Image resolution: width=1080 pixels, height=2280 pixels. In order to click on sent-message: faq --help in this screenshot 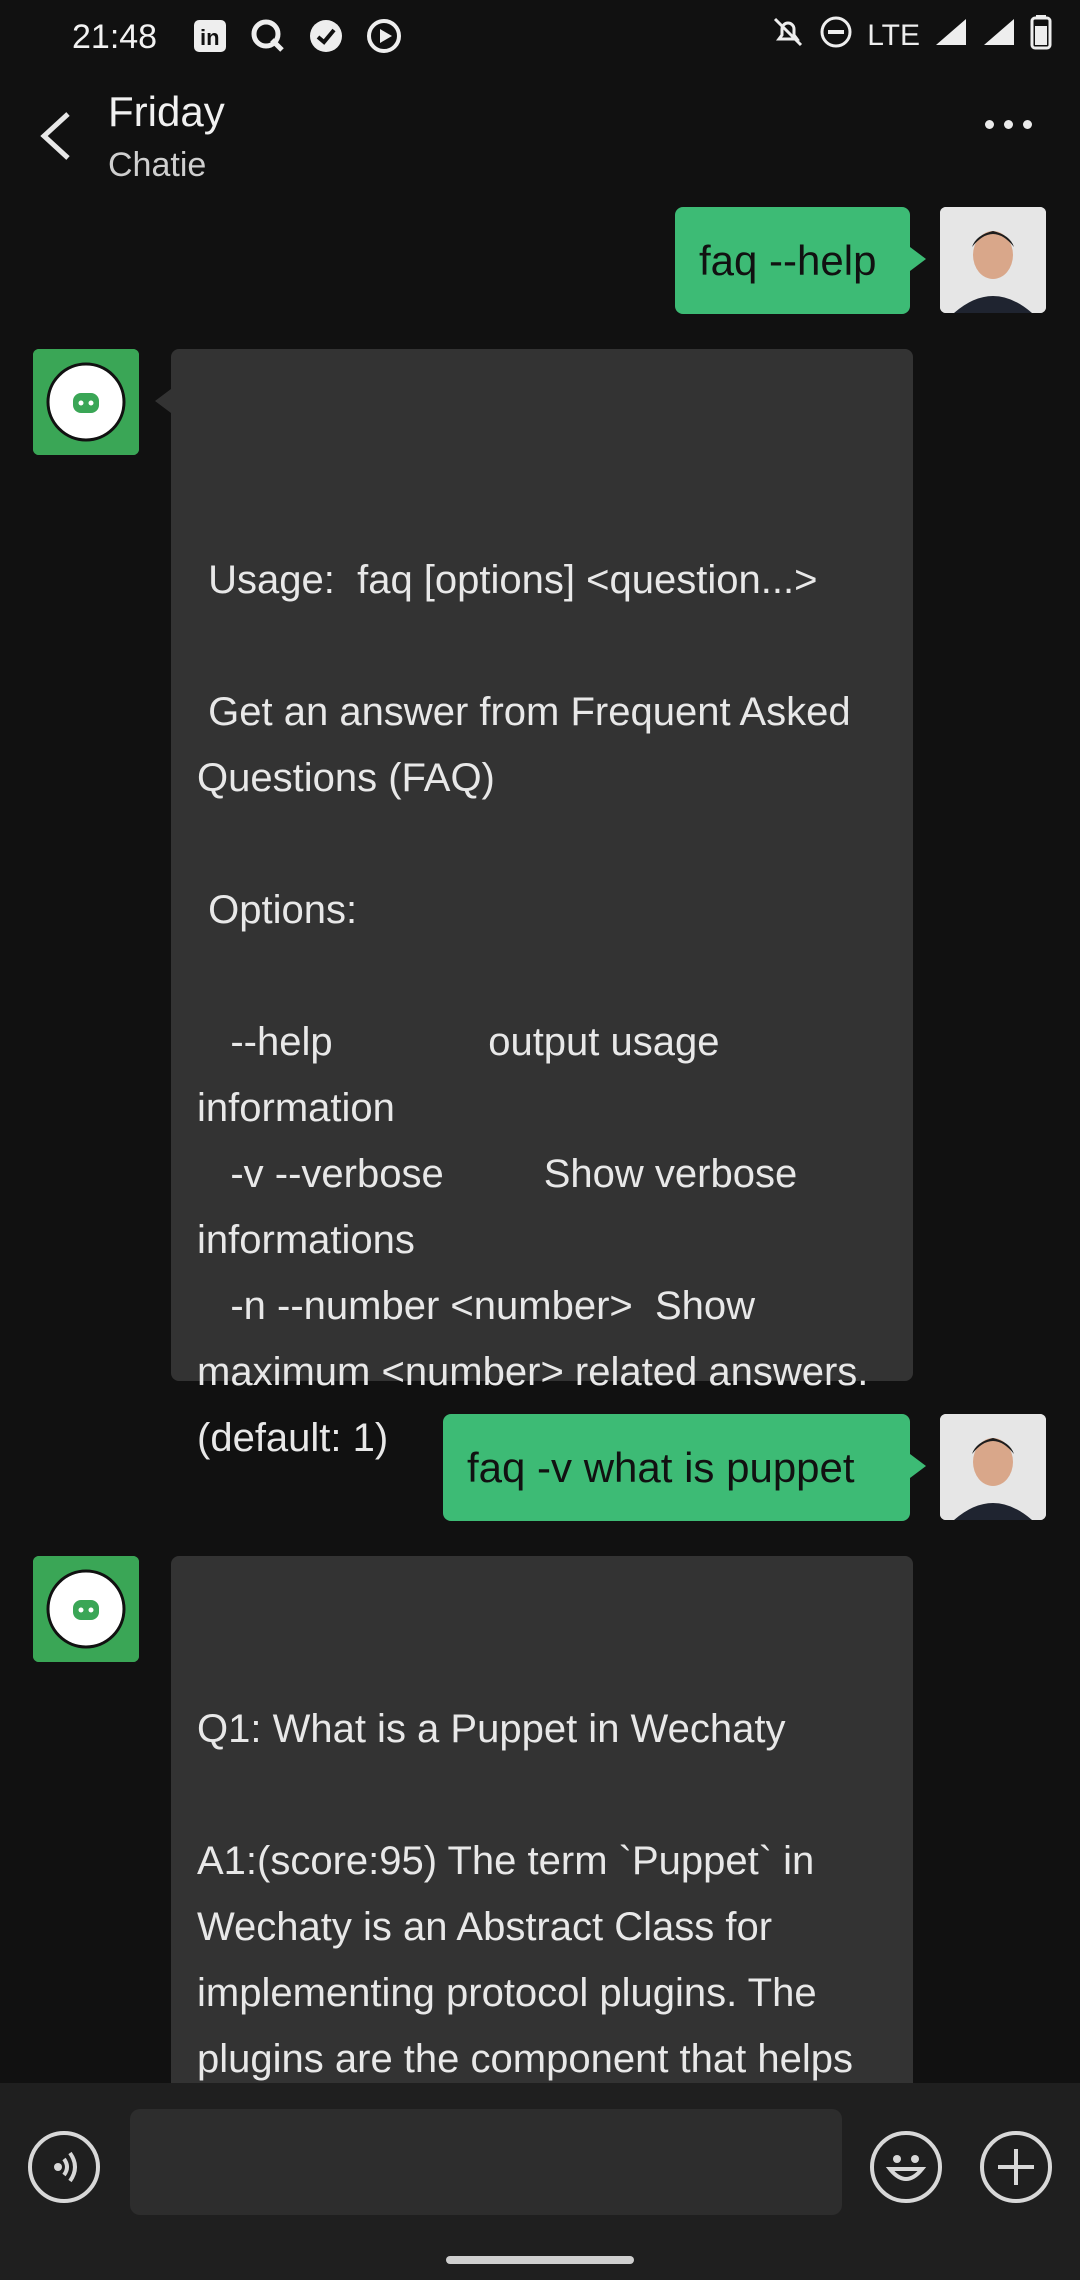, I will do `click(800, 260)`.